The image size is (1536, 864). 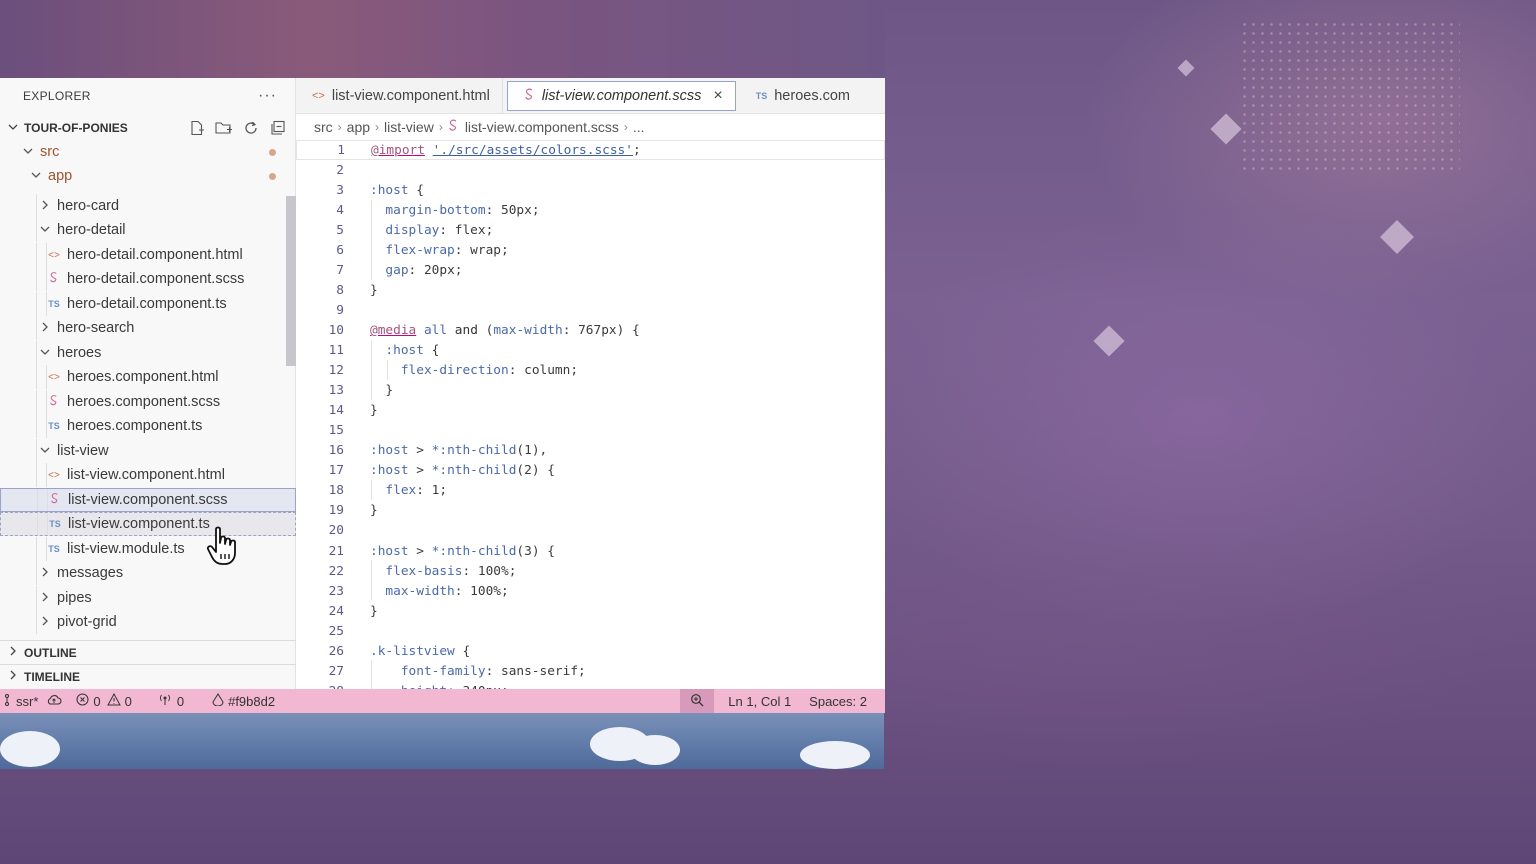 What do you see at coordinates (148, 598) in the screenshot?
I see `tree-folder: pipes` at bounding box center [148, 598].